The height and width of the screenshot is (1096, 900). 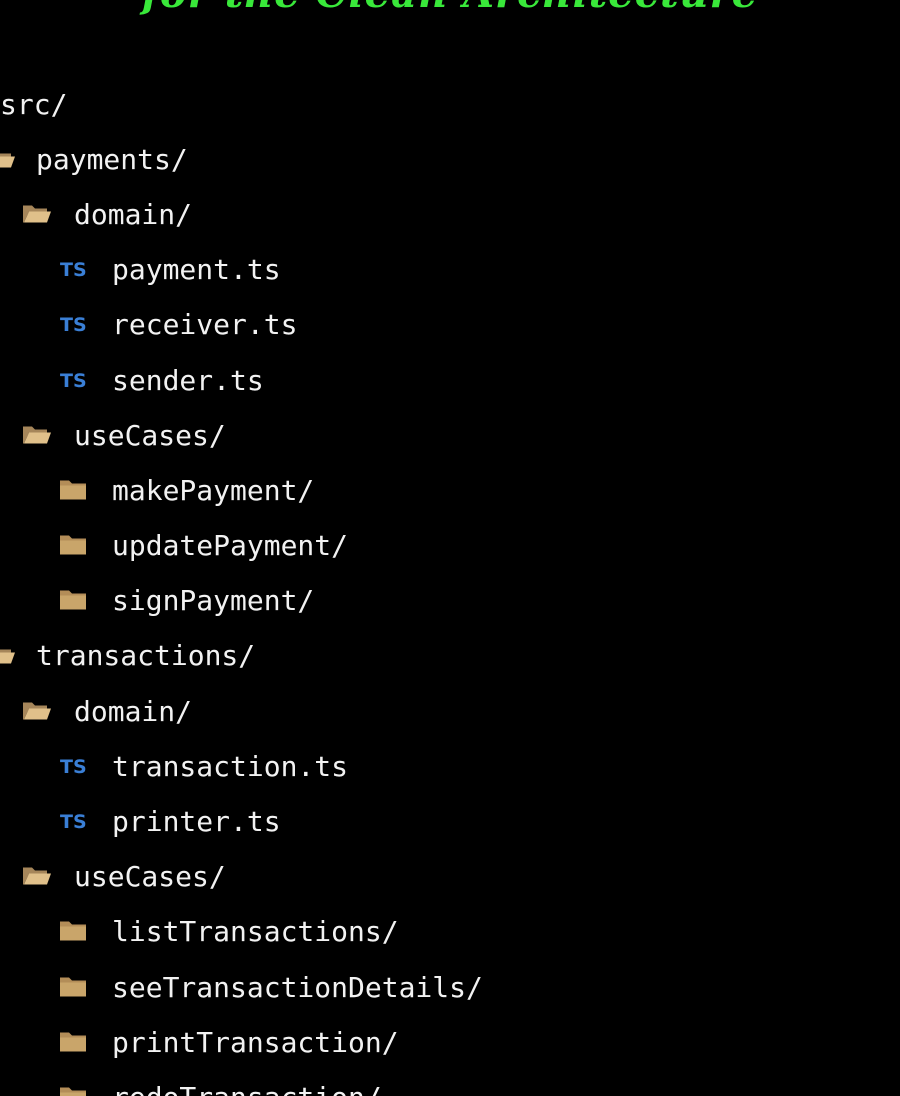 I want to click on folder-label: signPayment/, so click(x=213, y=601).